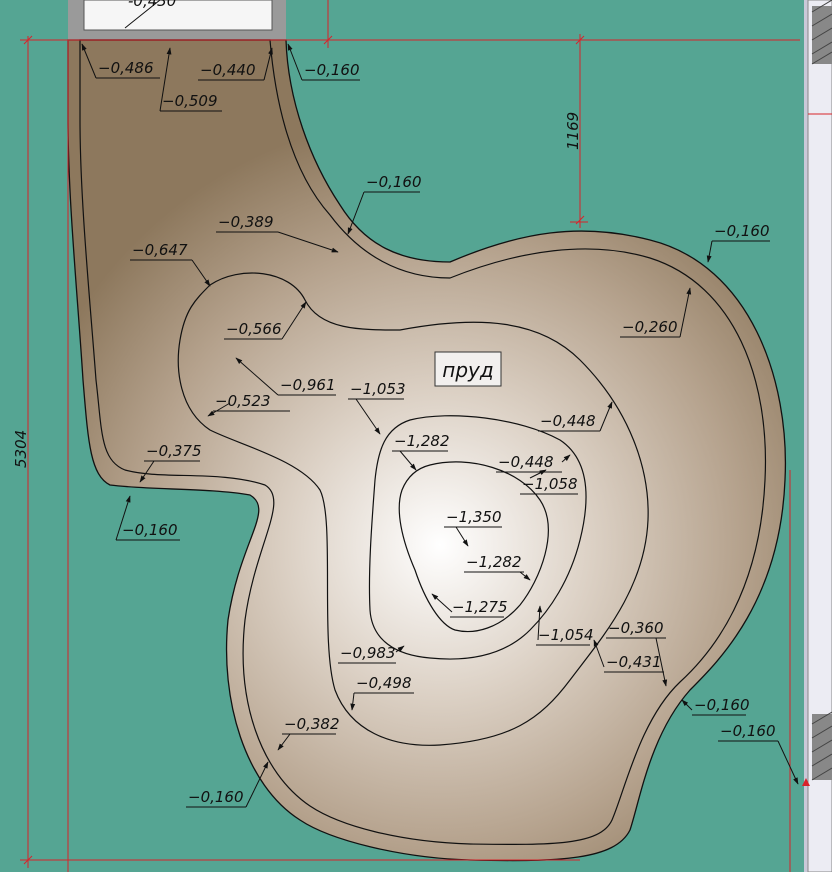 The height and width of the screenshot is (872, 832). I want to click on depth-label-d8: −0,160, so click(738, 242).